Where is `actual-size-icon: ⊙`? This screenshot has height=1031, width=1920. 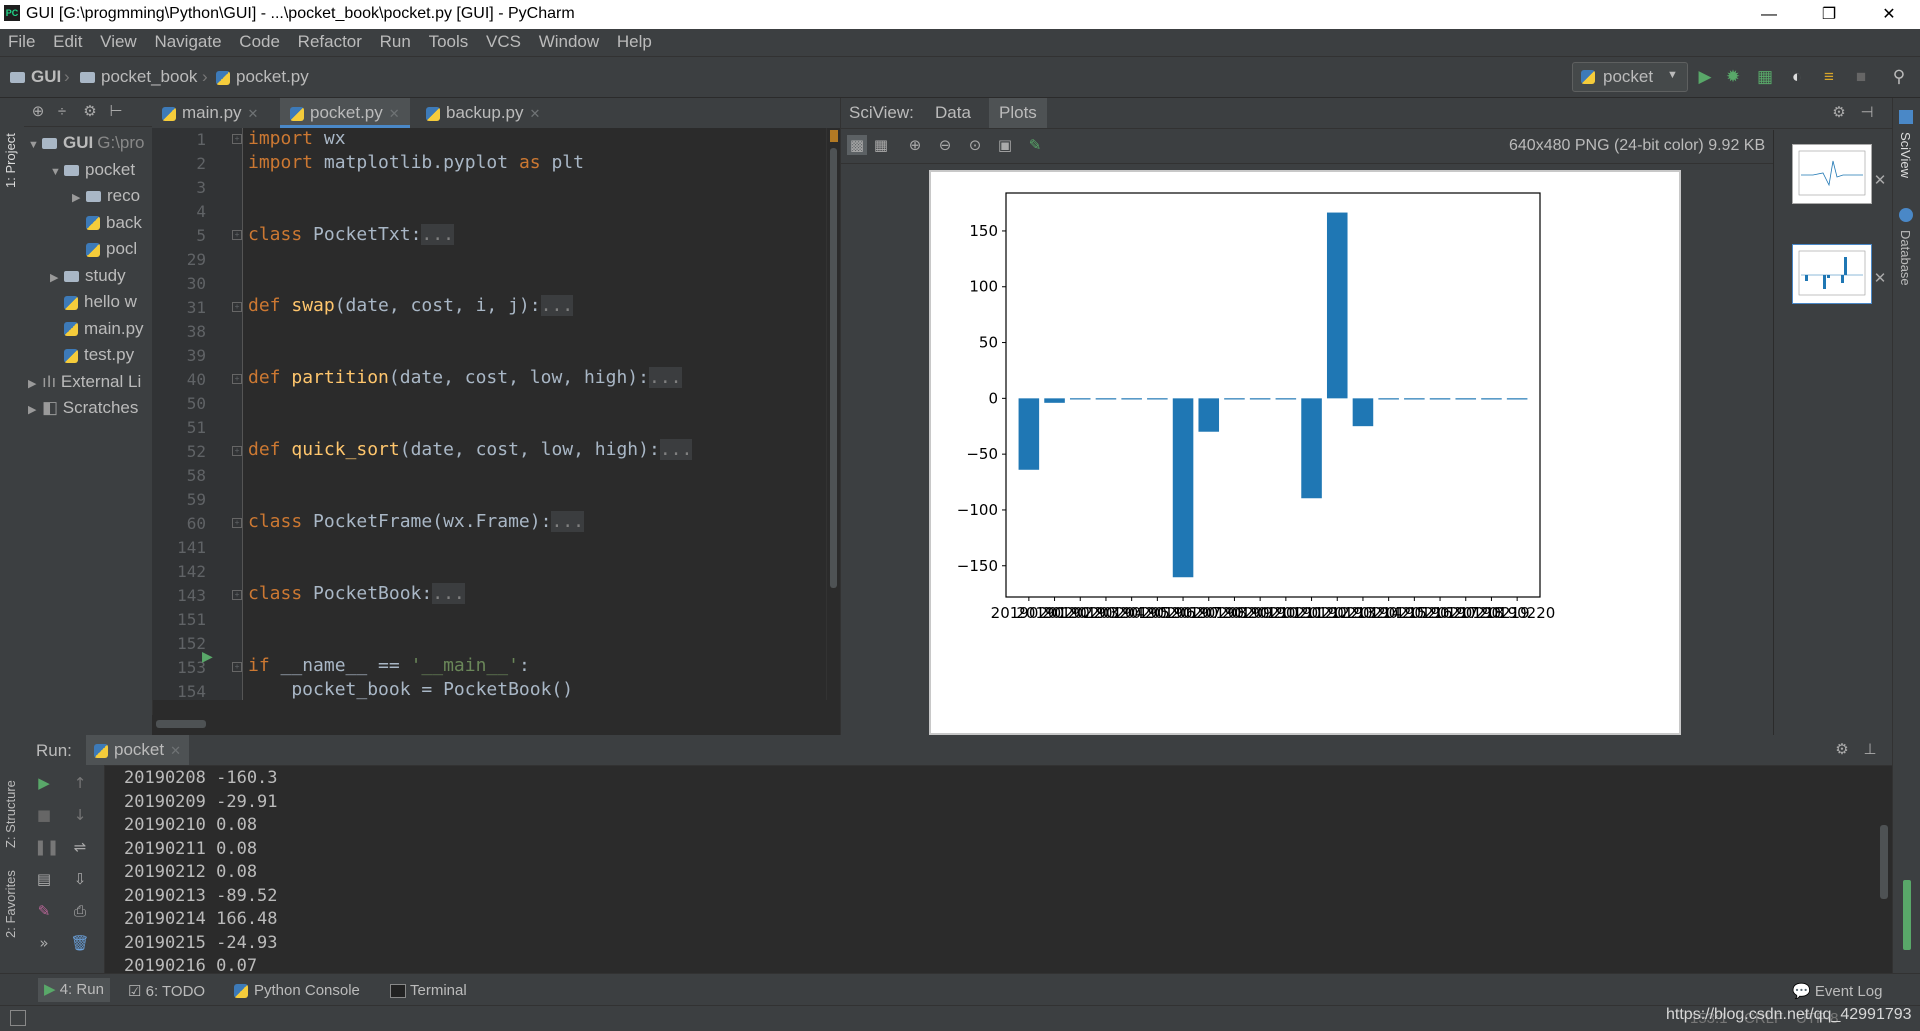 actual-size-icon: ⊙ is located at coordinates (975, 145).